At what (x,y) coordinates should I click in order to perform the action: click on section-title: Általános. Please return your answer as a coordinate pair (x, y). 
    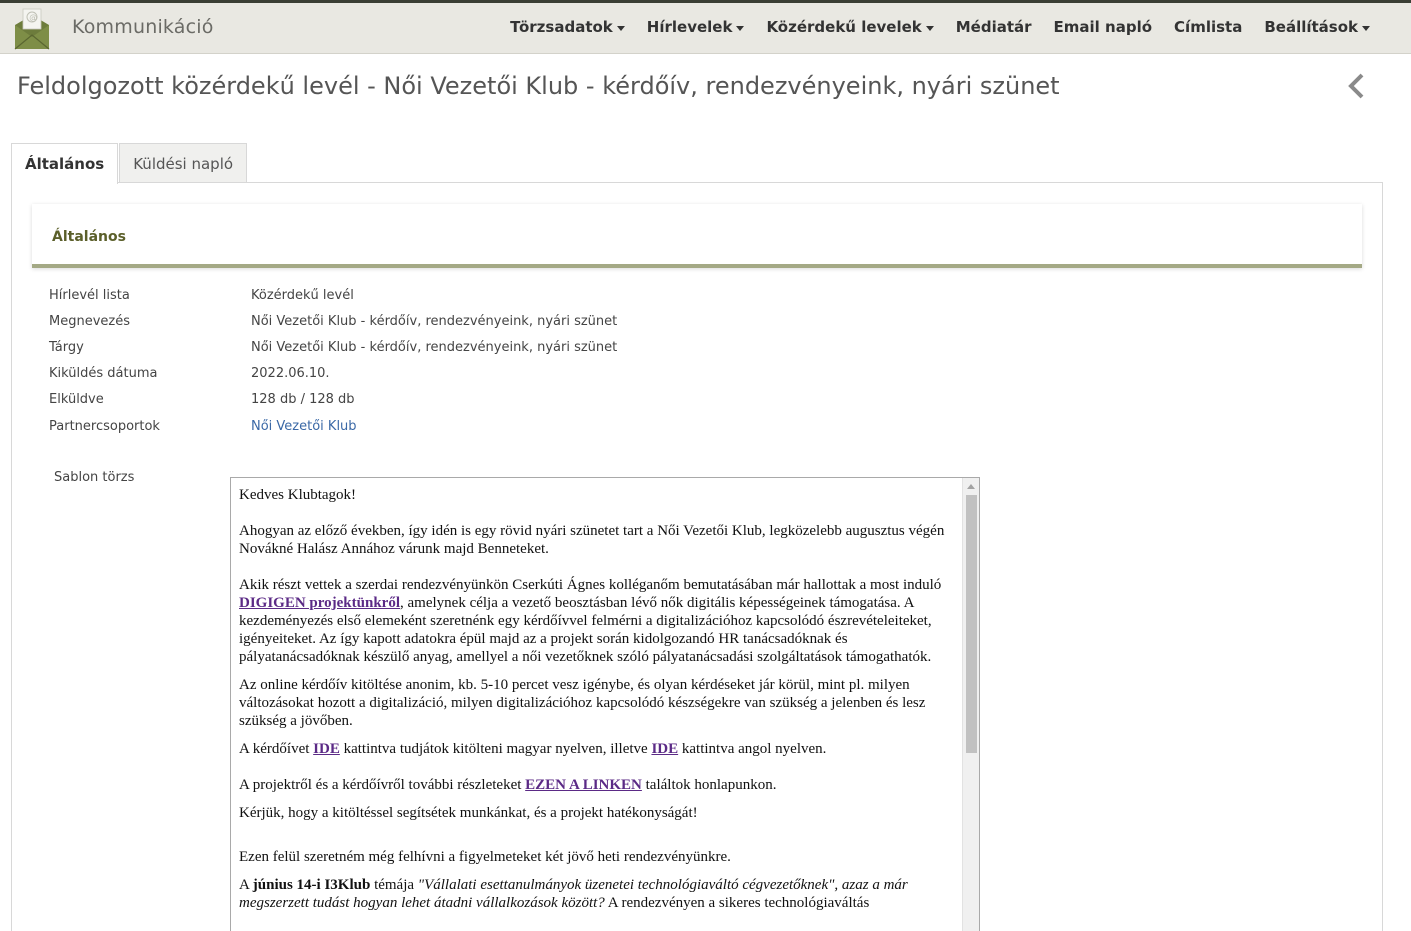
    Looking at the image, I should click on (89, 237).